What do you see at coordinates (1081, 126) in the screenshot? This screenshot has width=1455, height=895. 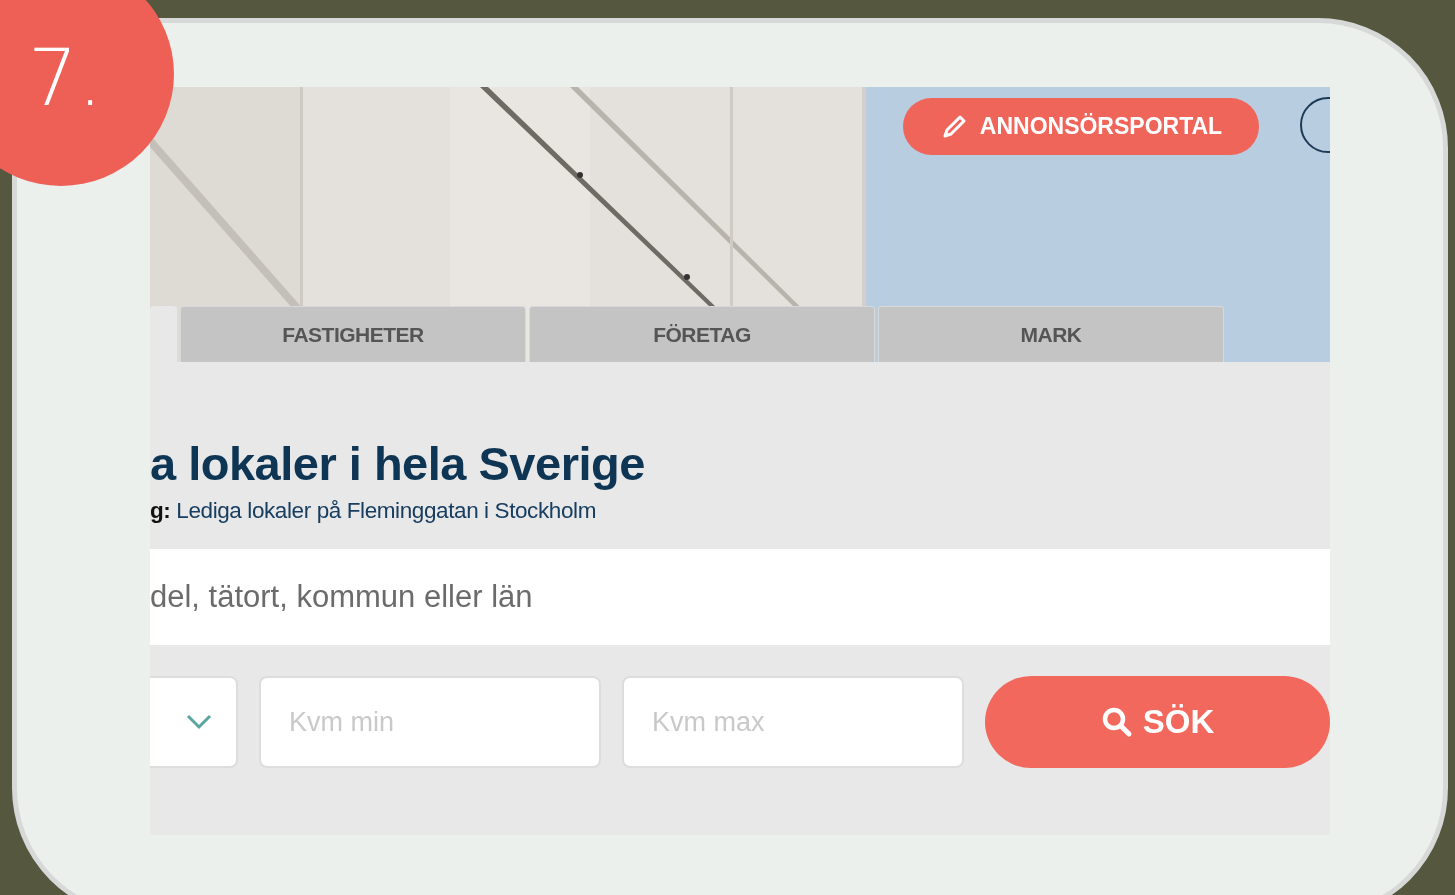 I see `advertiser-portal-button: ANNONSÖRSPORTAL` at bounding box center [1081, 126].